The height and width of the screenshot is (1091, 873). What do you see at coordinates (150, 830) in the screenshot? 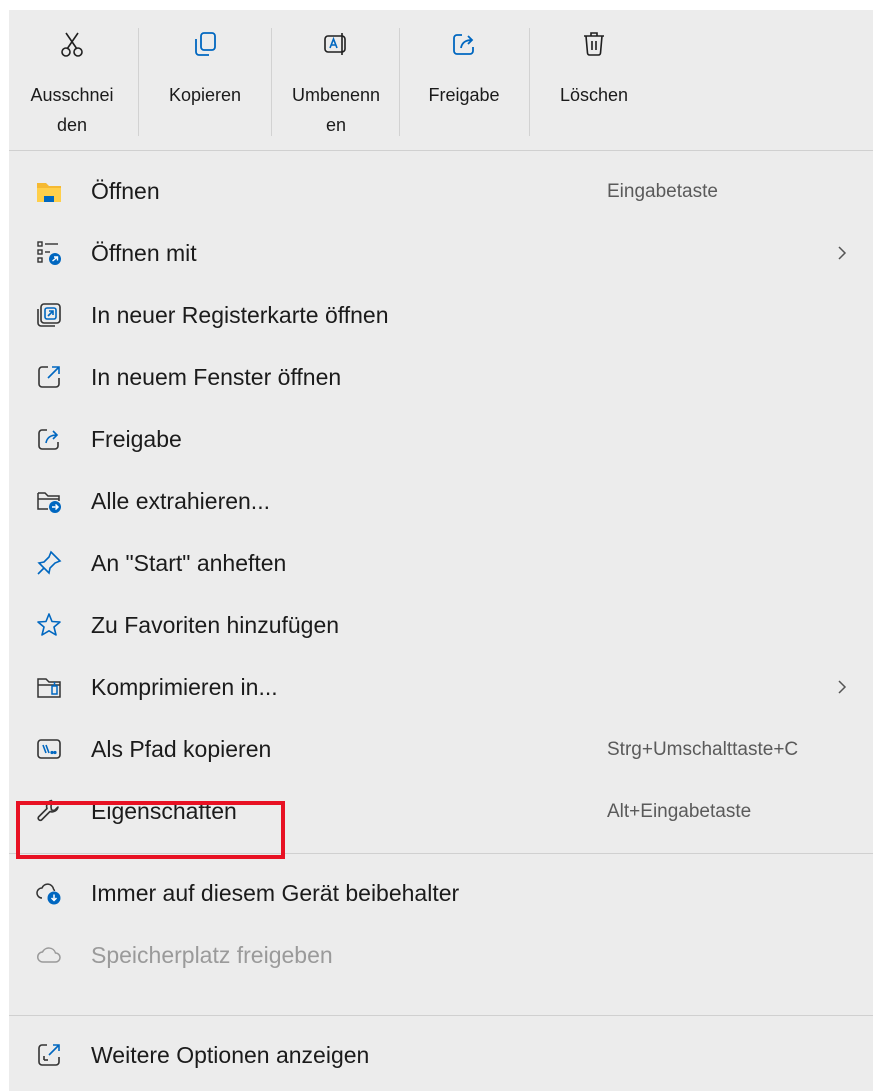
I see `properties-highlight-box` at bounding box center [150, 830].